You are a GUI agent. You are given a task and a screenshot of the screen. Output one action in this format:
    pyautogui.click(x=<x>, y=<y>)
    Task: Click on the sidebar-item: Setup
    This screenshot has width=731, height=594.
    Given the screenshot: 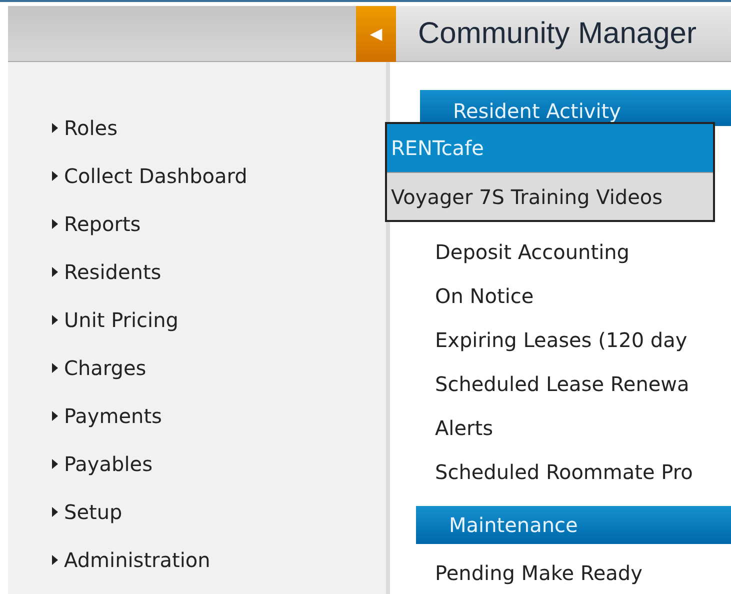 What is the action you would take?
    pyautogui.click(x=219, y=512)
    